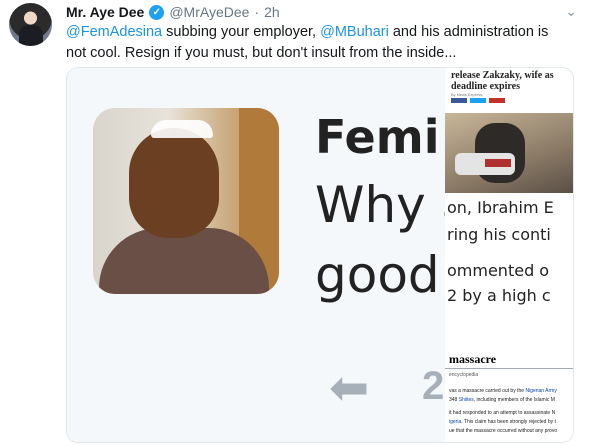 The width and height of the screenshot is (589, 445). I want to click on wiki-divider, so click(509, 368).